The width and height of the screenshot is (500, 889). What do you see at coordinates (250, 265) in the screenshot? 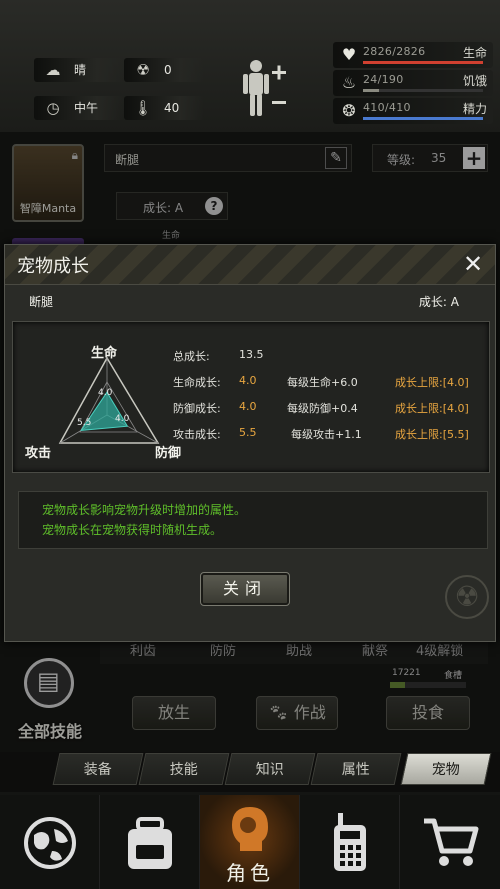
I see `modal-header: 宠物成长 ✕` at bounding box center [250, 265].